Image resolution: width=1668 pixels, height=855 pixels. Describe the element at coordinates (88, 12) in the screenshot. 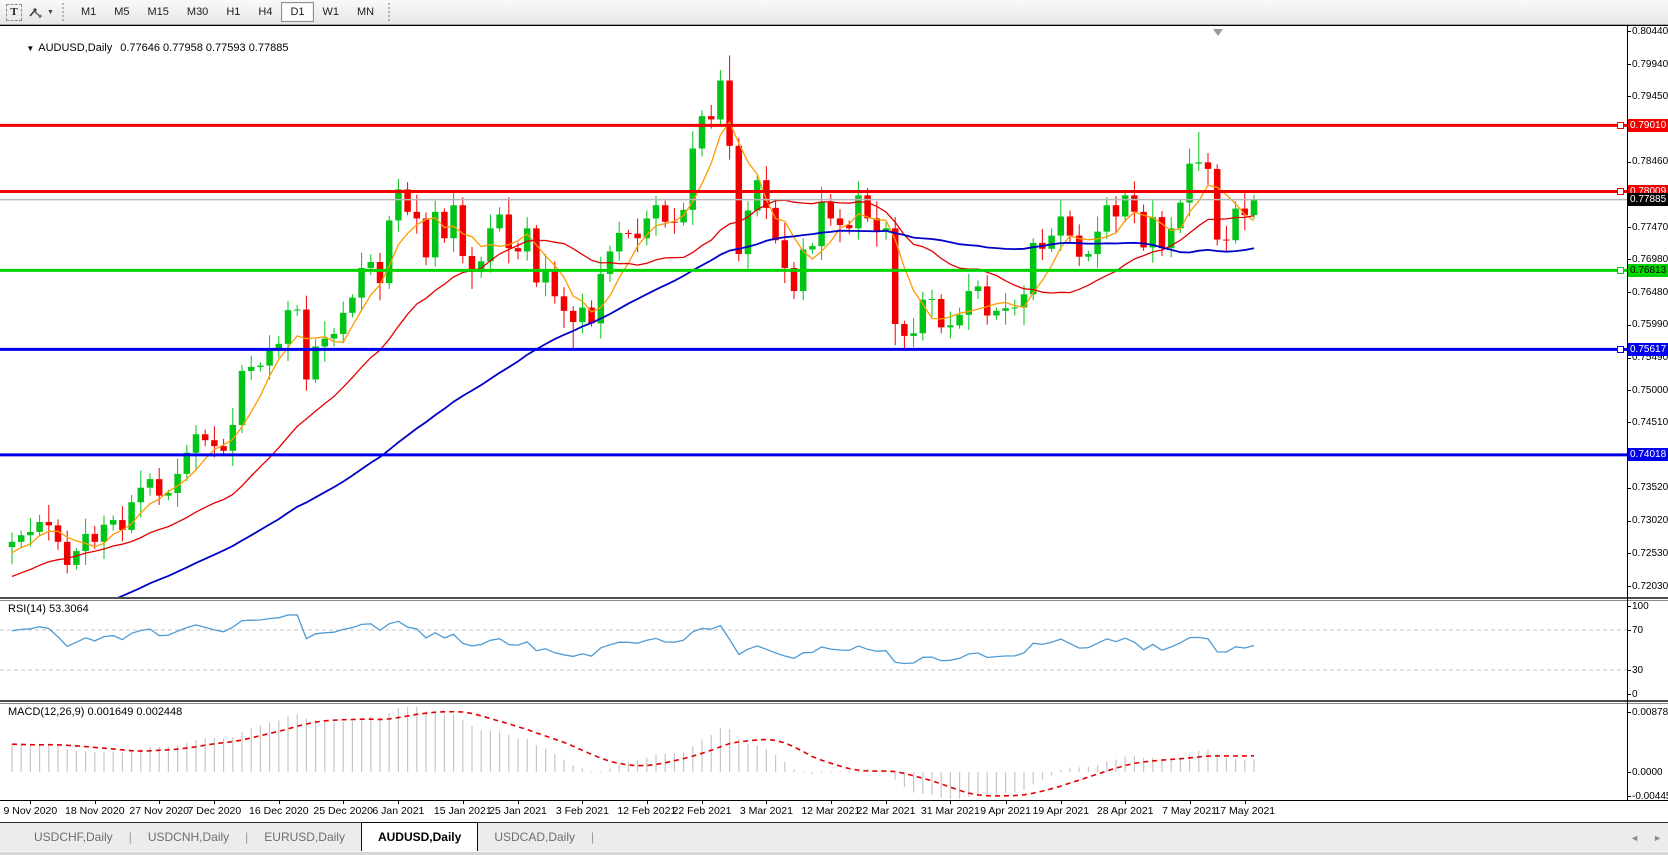

I see `timeframe-button-m1: M1` at that location.